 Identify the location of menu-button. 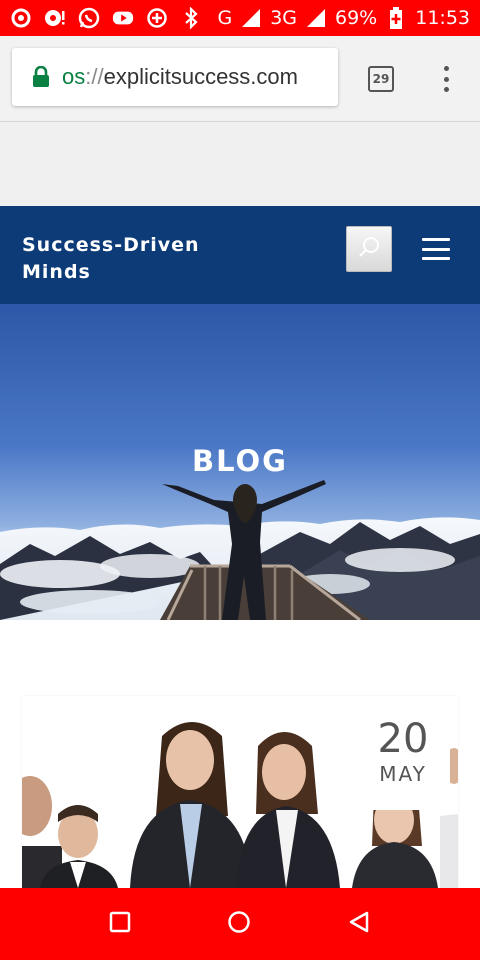
(436, 249).